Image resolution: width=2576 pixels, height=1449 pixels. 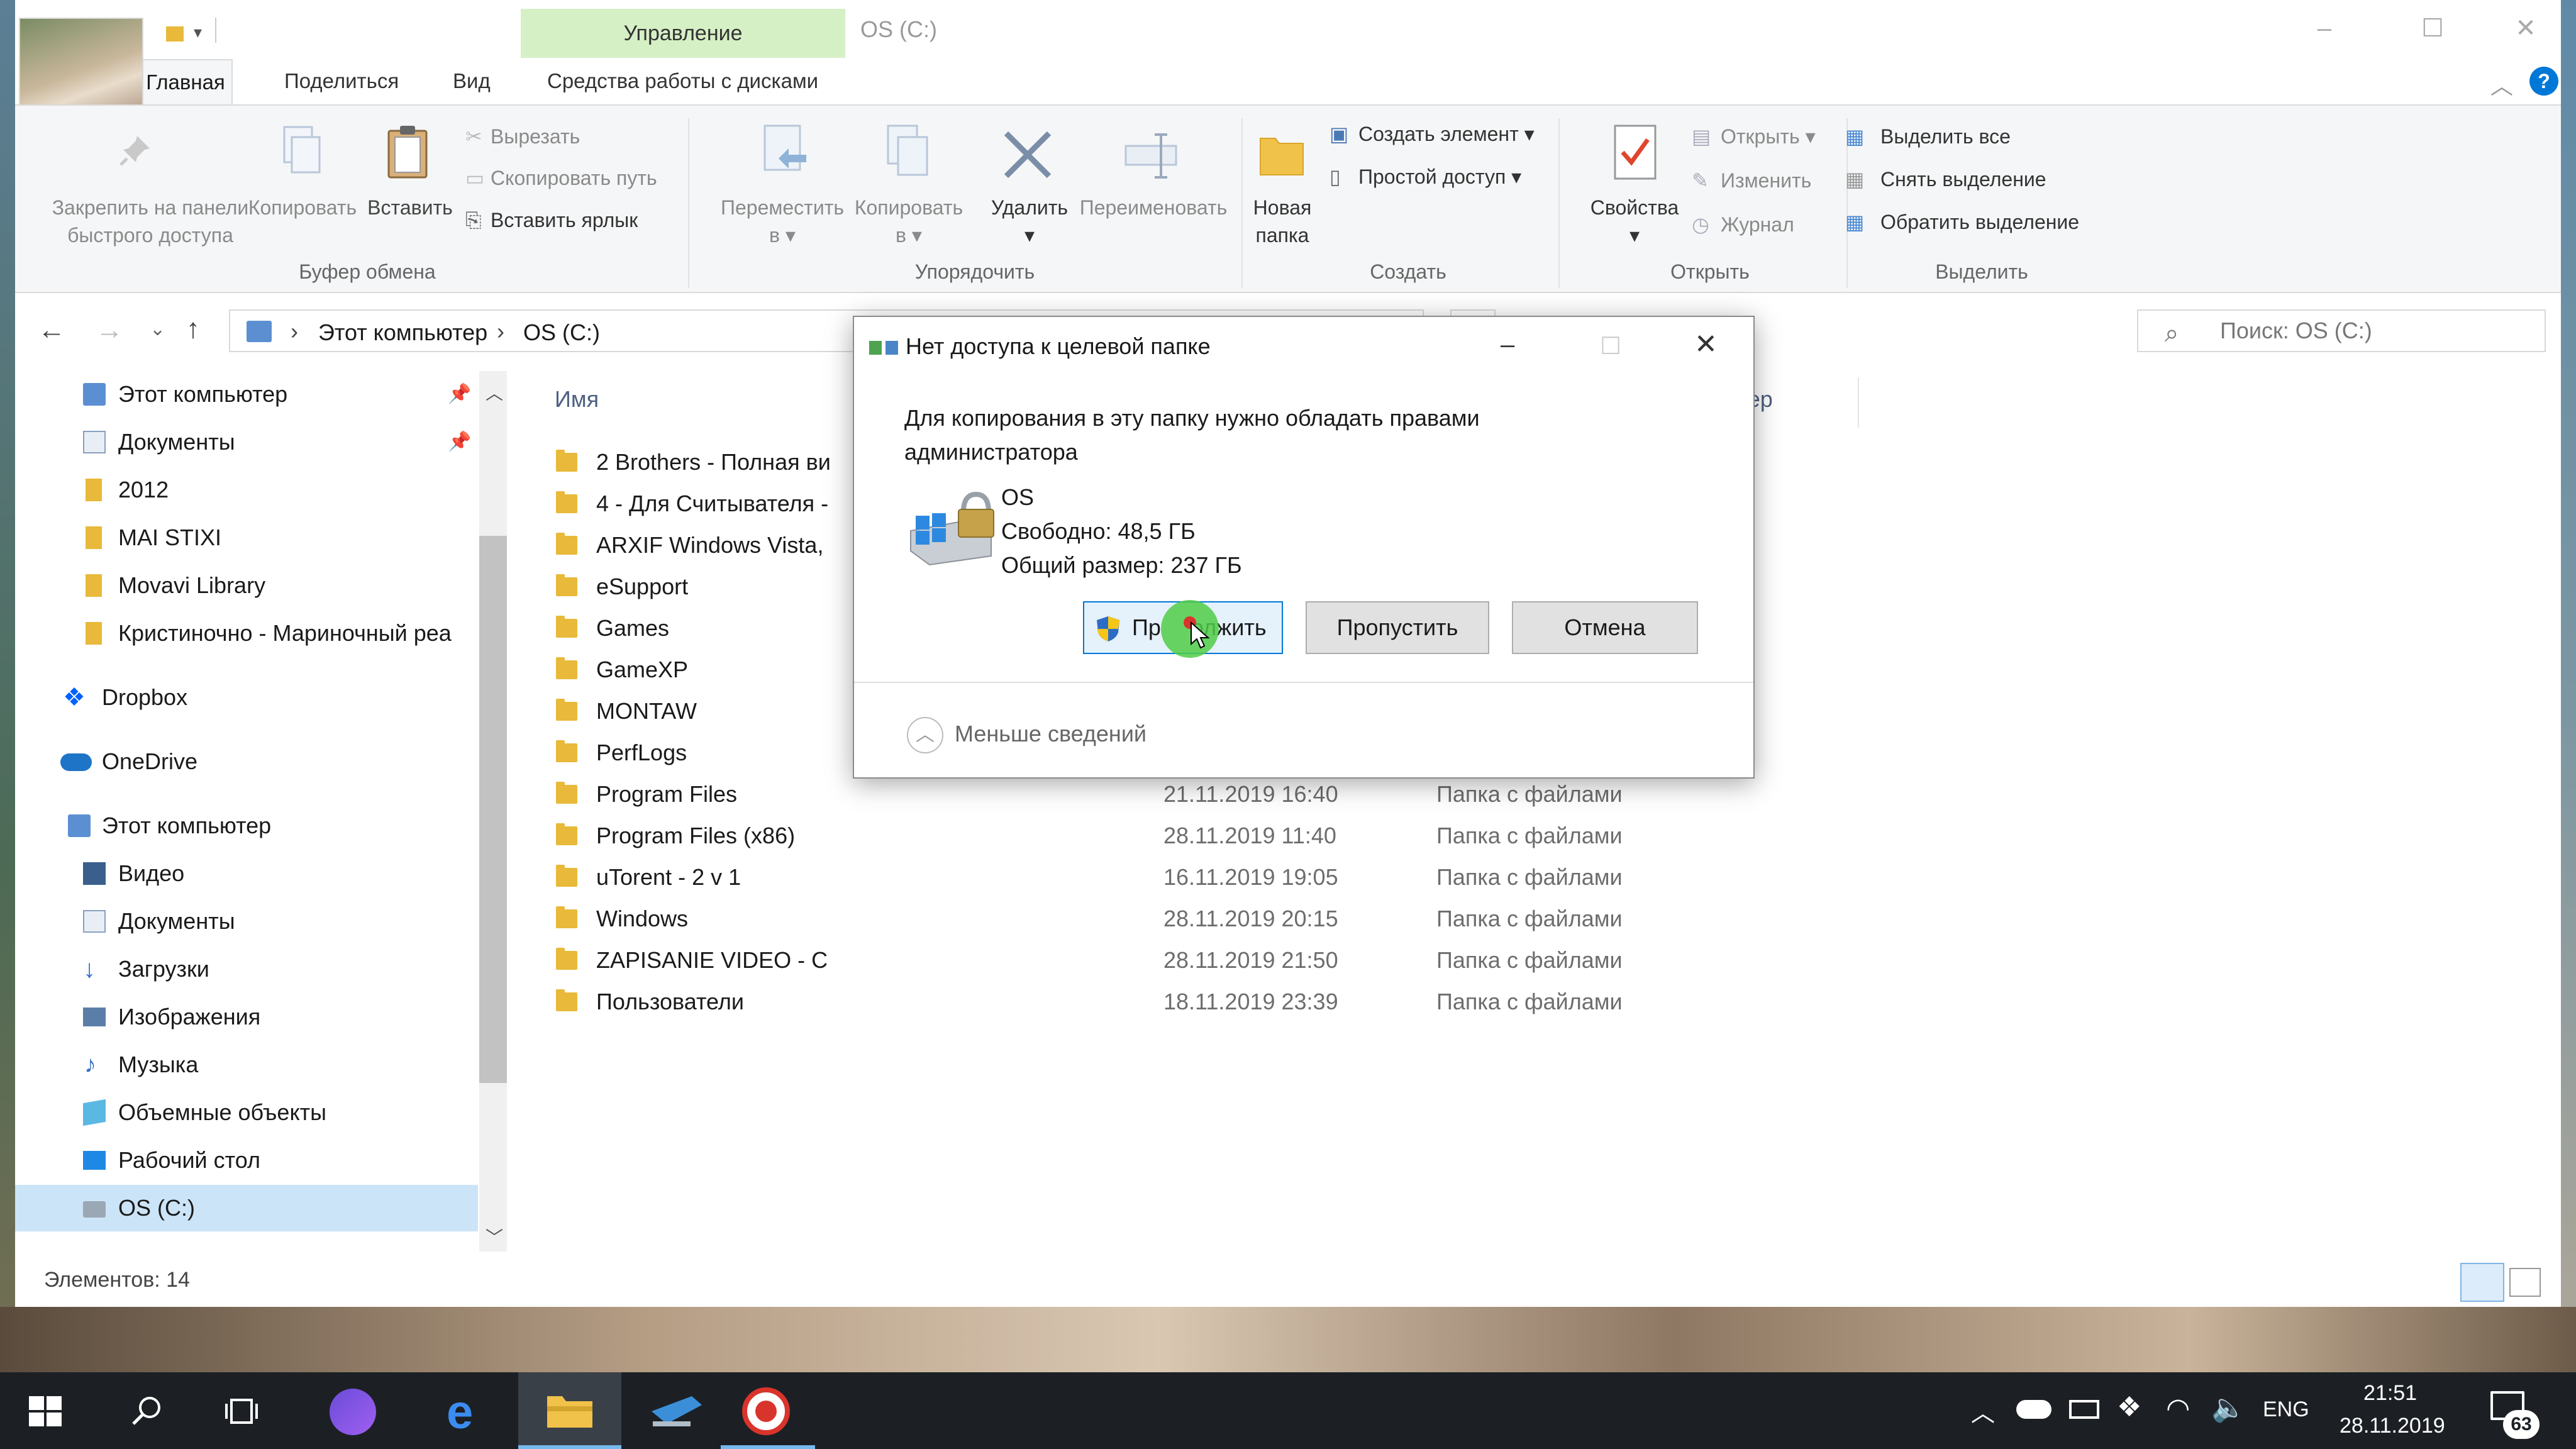 I want to click on nav-item-movavi-library: Movavi Library, so click(x=247, y=585).